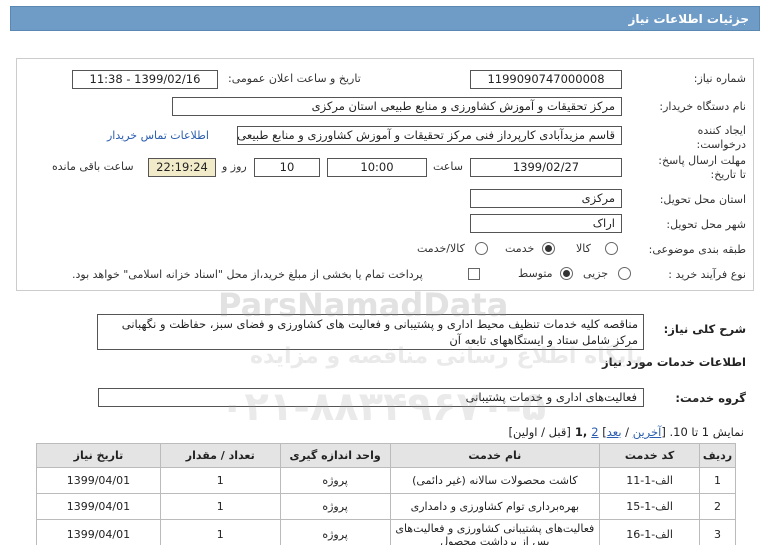 The height and width of the screenshot is (545, 770). I want to click on cell-code: الف-1-15, so click(650, 506).